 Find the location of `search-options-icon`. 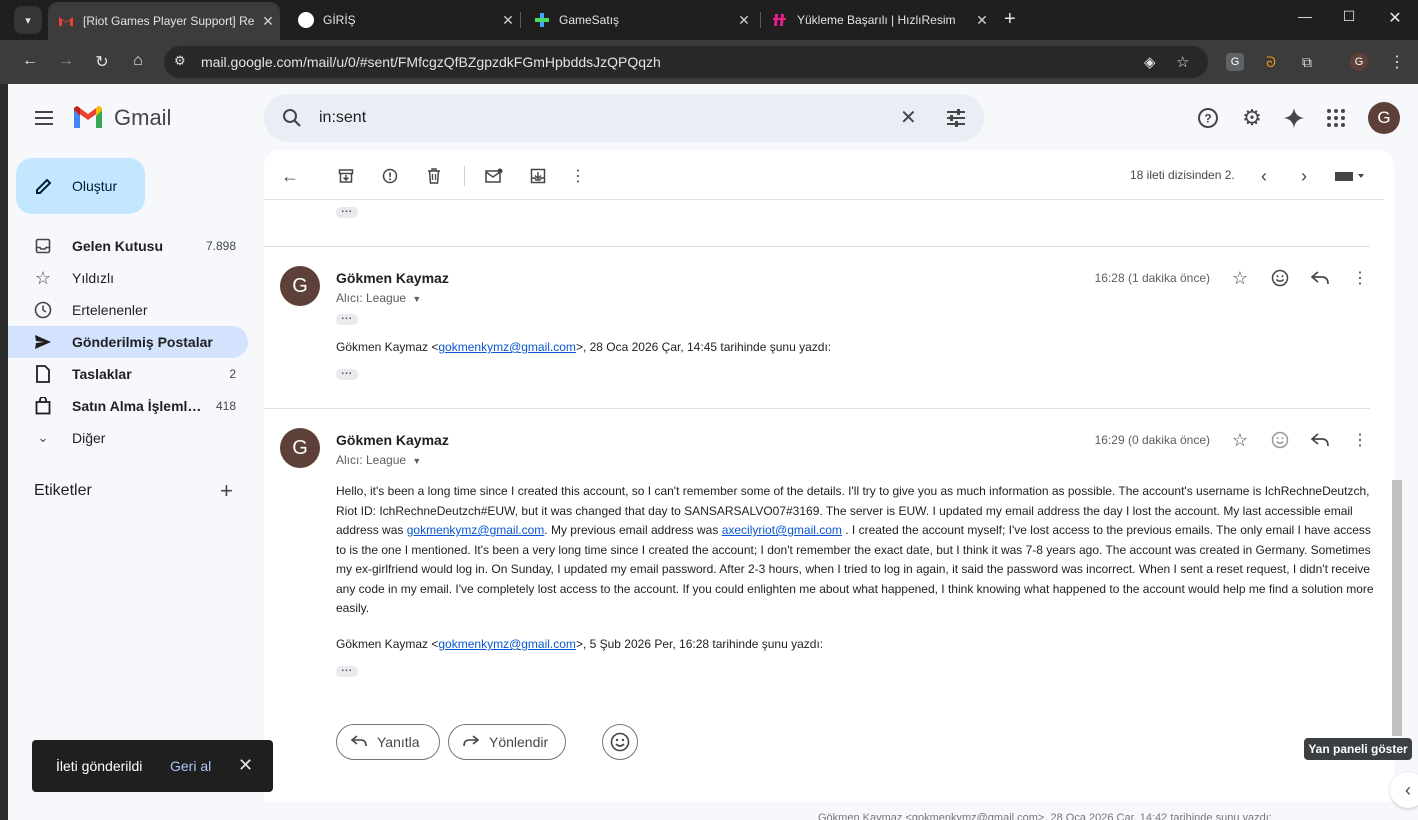

search-options-icon is located at coordinates (956, 120).